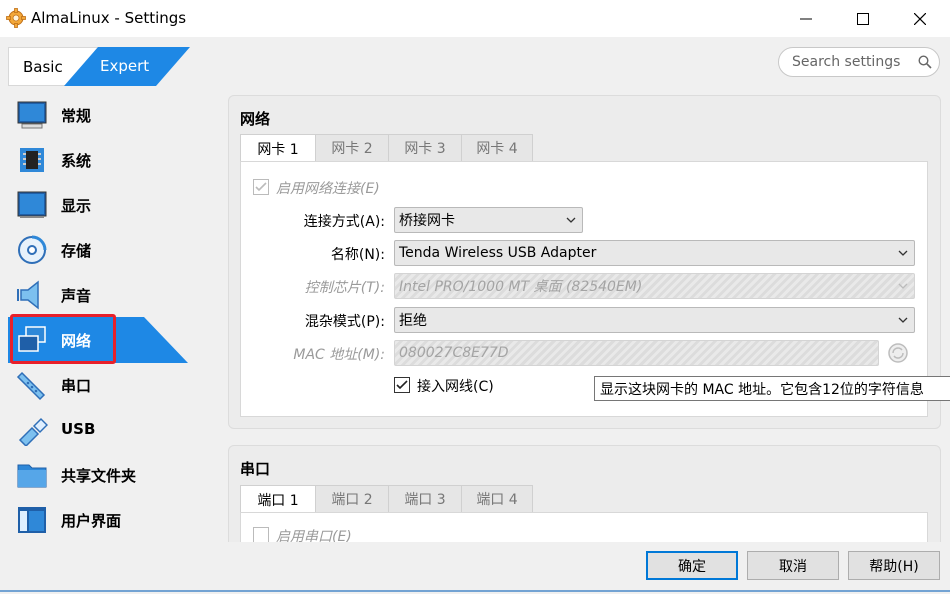 The width and height of the screenshot is (950, 594). What do you see at coordinates (32, 249) in the screenshot?
I see `storage-disk-icon` at bounding box center [32, 249].